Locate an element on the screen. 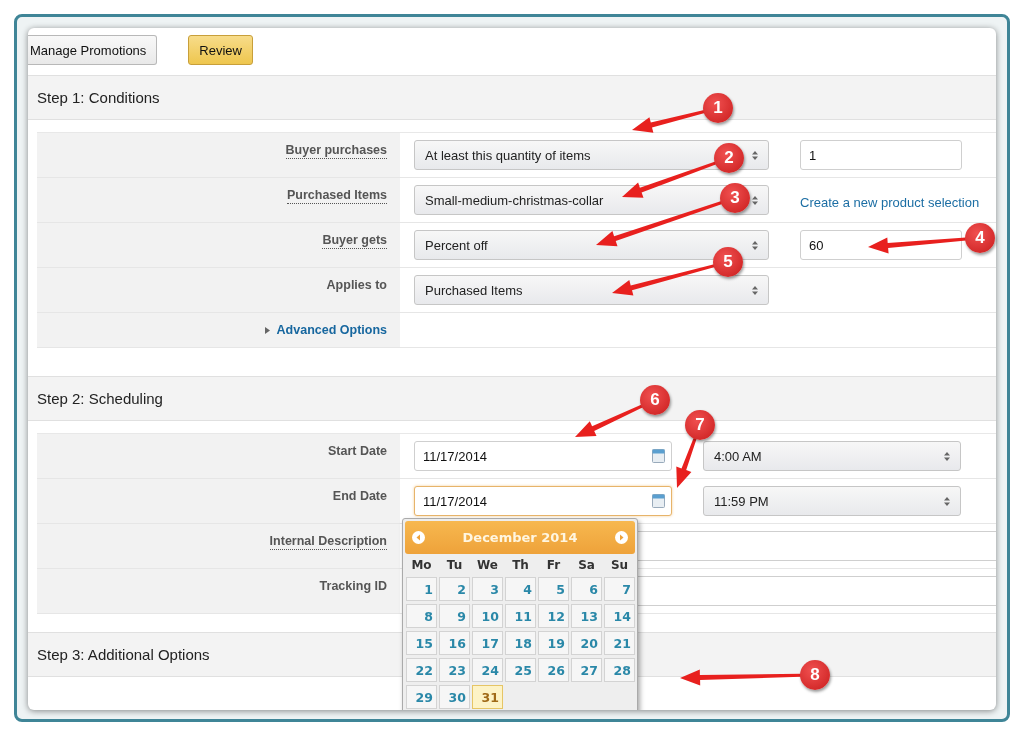 The height and width of the screenshot is (737, 1024). field-label: End Date is located at coordinates (359, 496).